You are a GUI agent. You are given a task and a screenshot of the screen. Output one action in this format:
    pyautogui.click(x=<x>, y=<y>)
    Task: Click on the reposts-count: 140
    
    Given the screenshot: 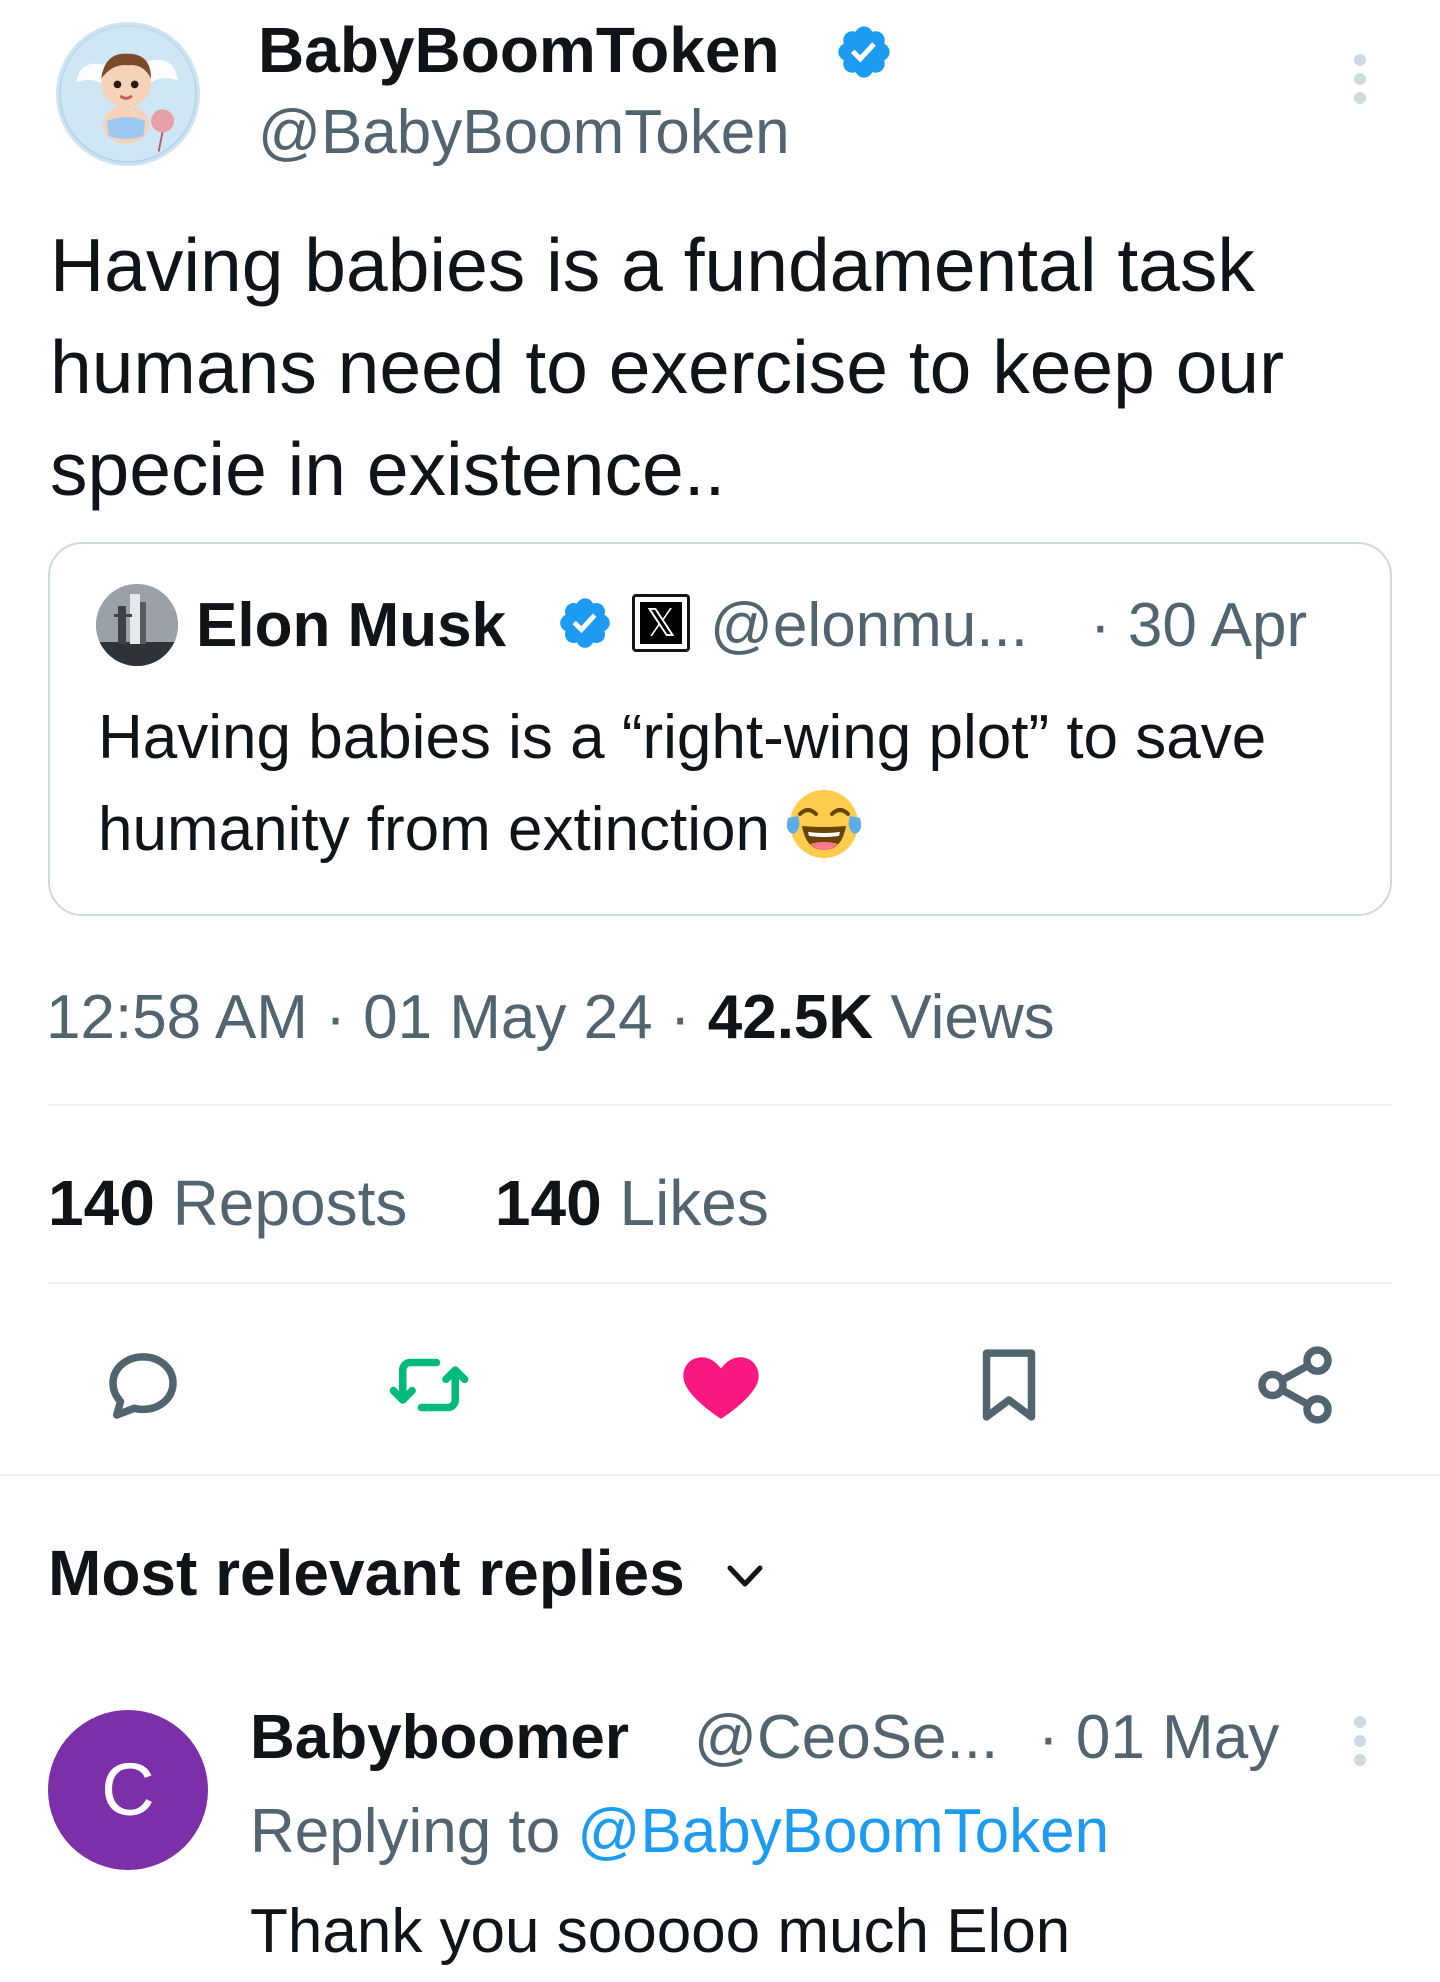 What is the action you would take?
    pyautogui.click(x=101, y=1203)
    